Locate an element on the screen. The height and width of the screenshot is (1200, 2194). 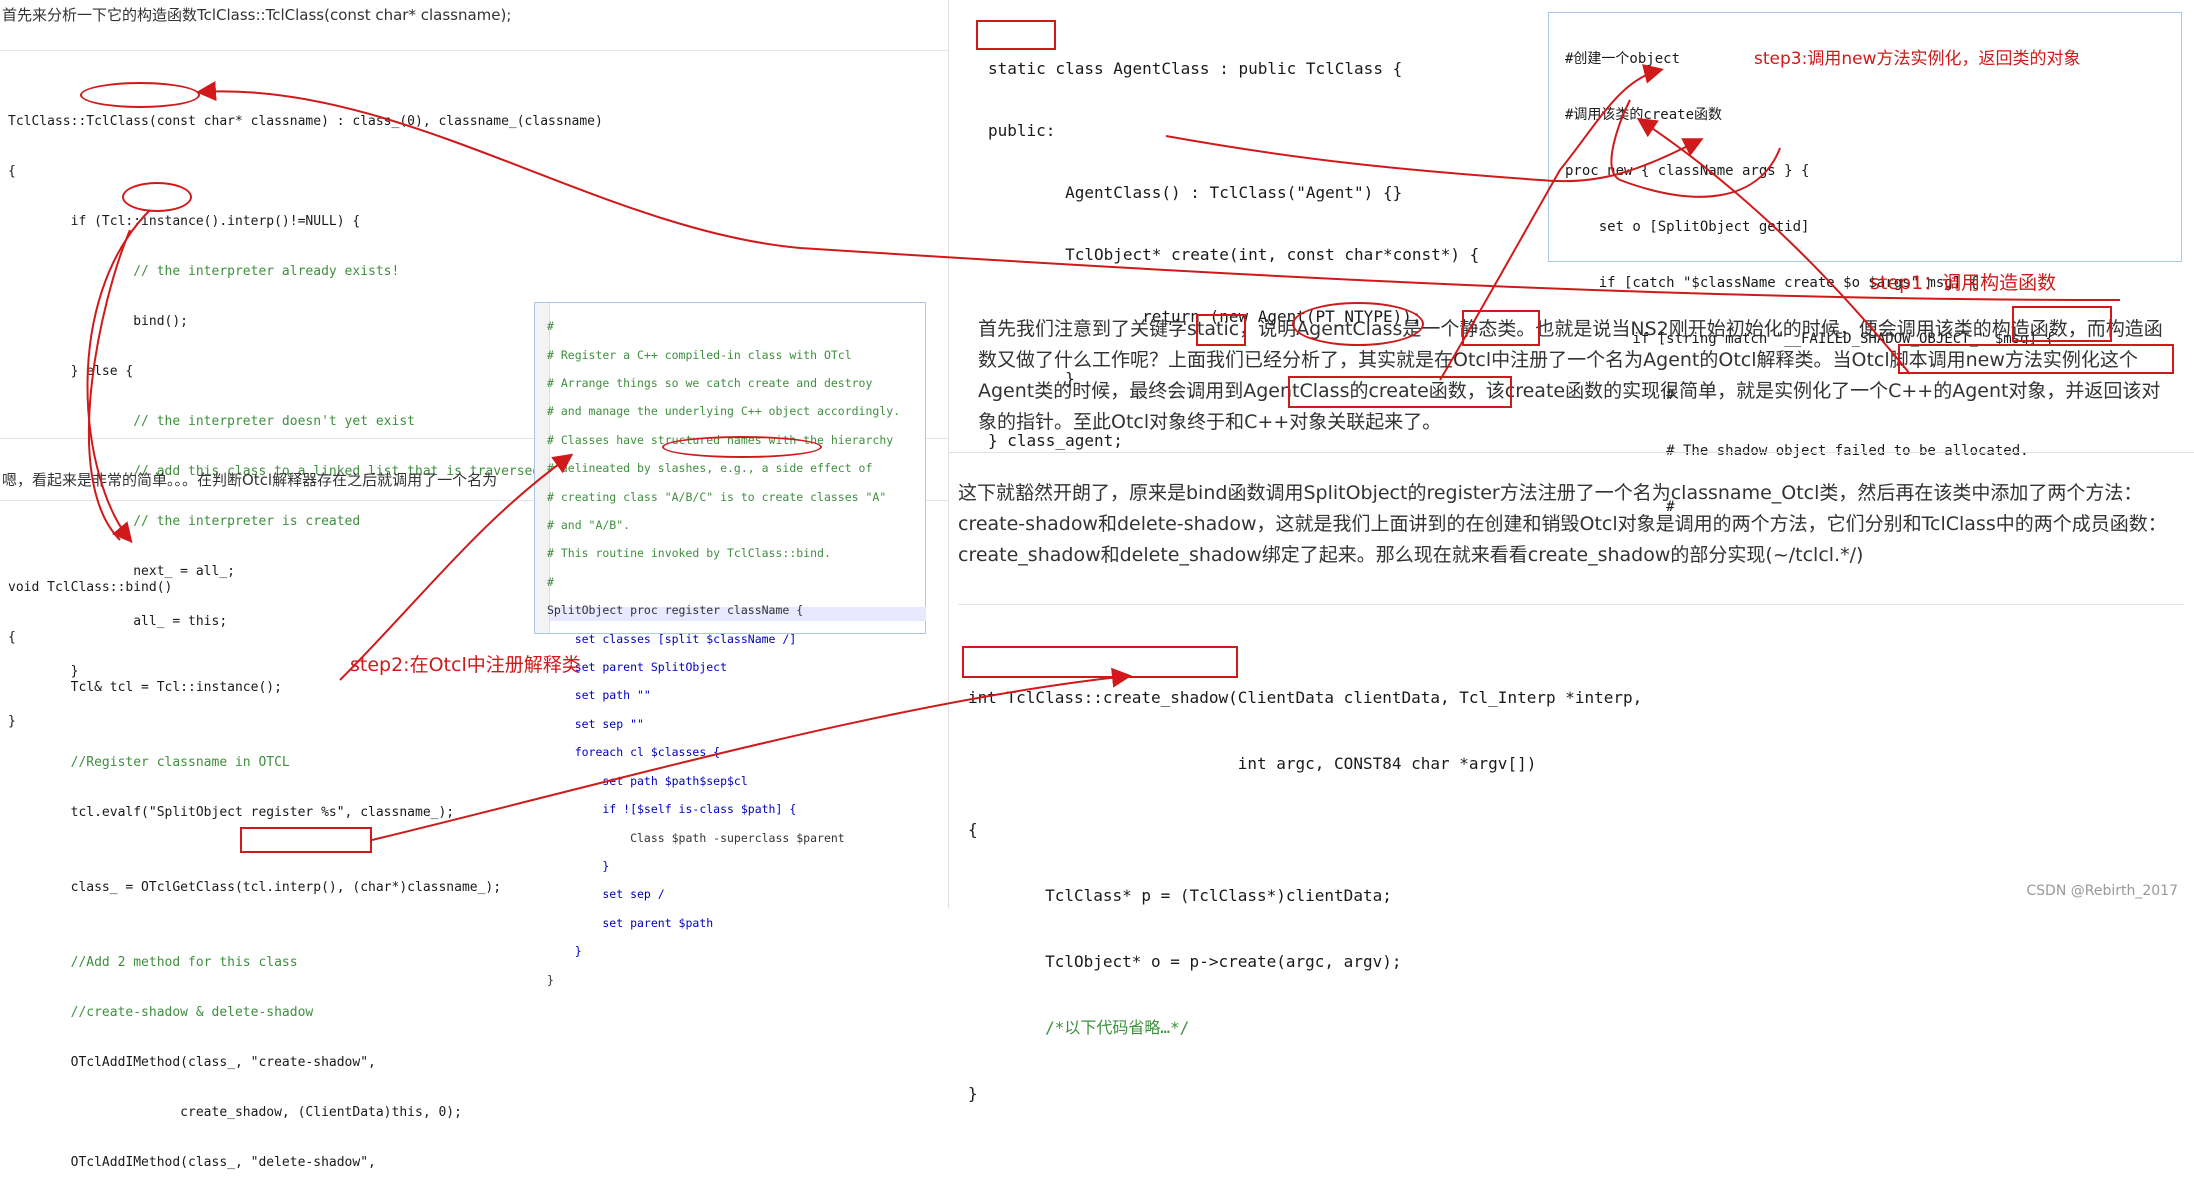
arrow-step2 is located at coordinates (456, 567).